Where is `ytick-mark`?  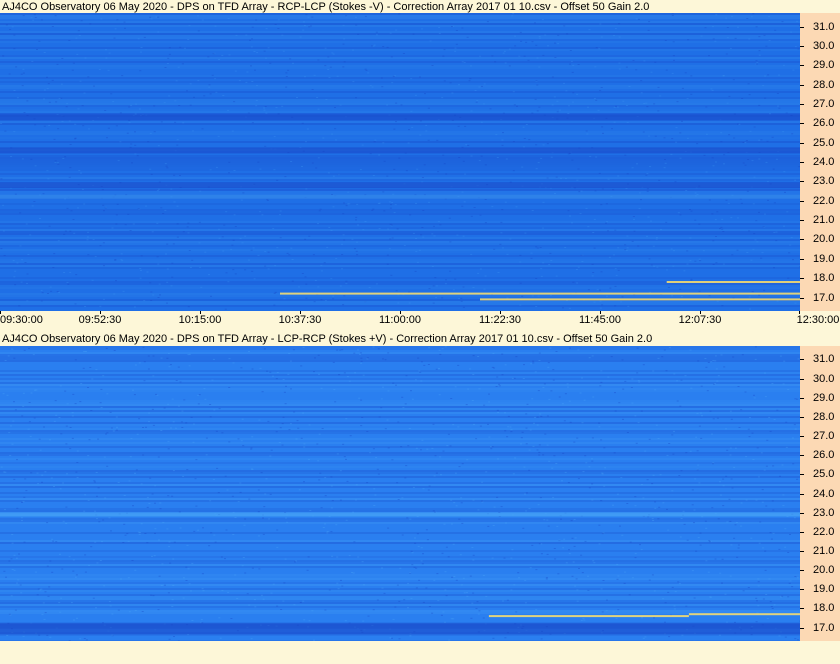
ytick-mark is located at coordinates (802, 124).